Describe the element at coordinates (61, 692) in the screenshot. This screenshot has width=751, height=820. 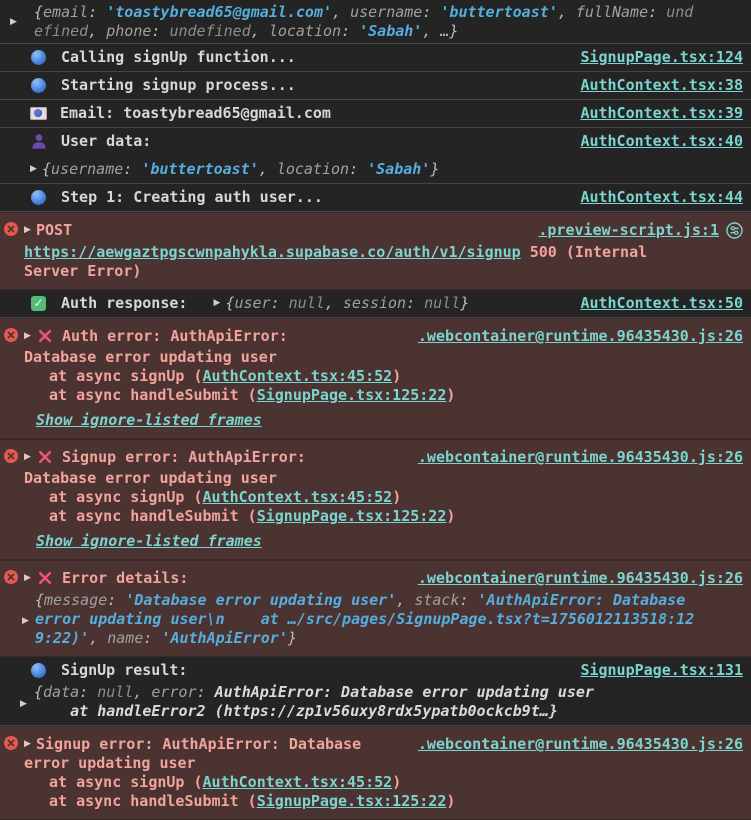
I see `text-segment: data` at that location.